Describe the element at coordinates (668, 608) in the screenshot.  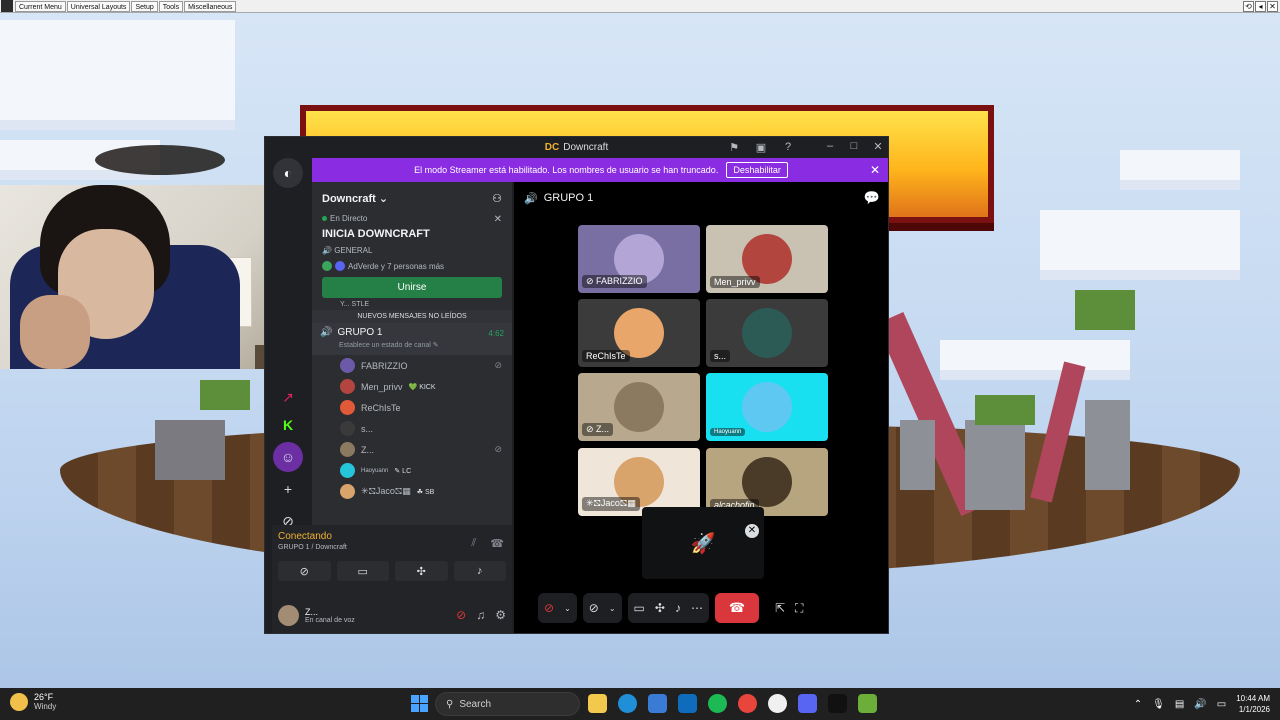
I see `actions-control: ▭ ✣ ♪ ⋯` at that location.